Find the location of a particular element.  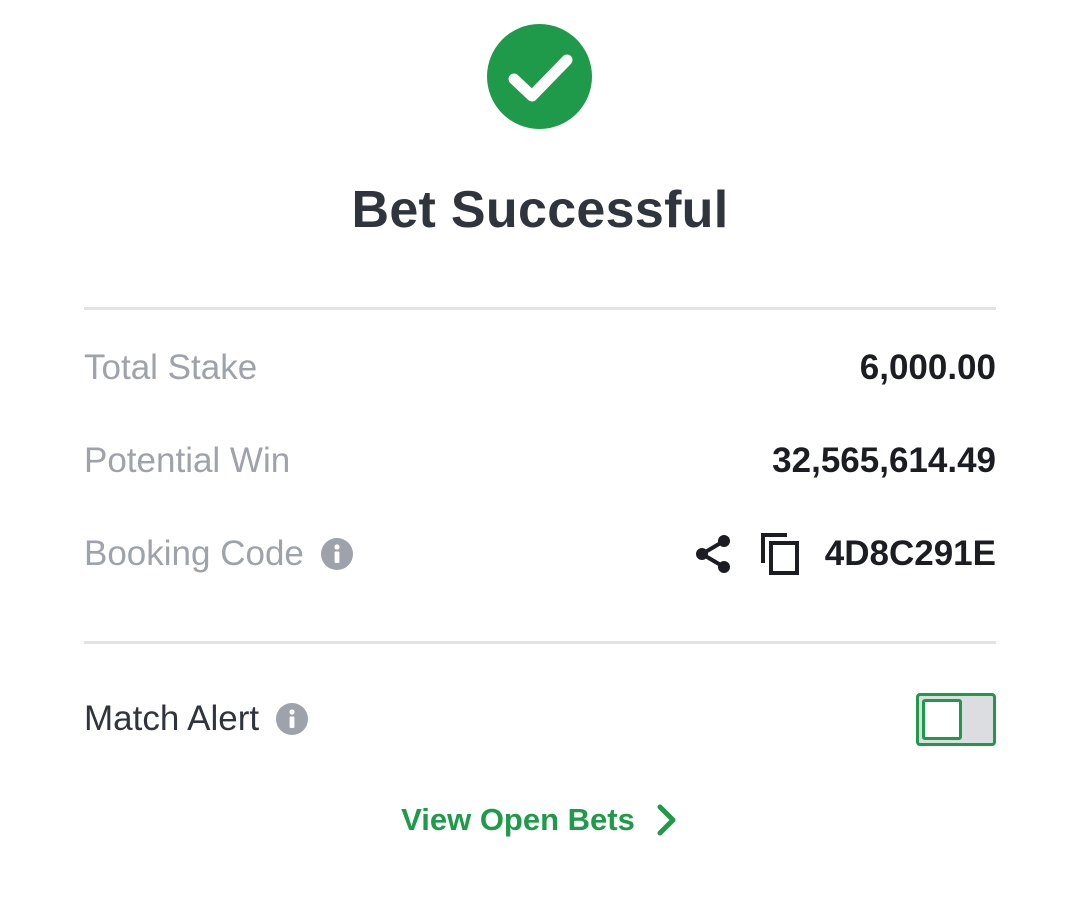

view-open-bets-label: View Open Bets is located at coordinates (518, 819).